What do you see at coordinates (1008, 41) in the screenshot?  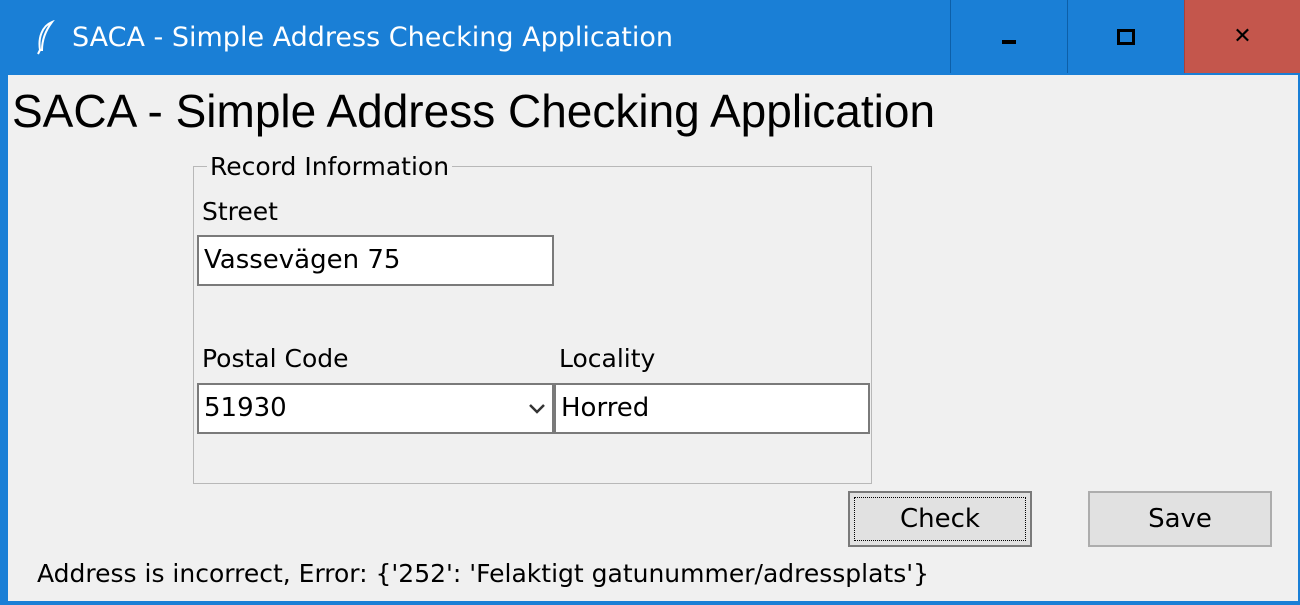 I see `minimize-icon` at bounding box center [1008, 41].